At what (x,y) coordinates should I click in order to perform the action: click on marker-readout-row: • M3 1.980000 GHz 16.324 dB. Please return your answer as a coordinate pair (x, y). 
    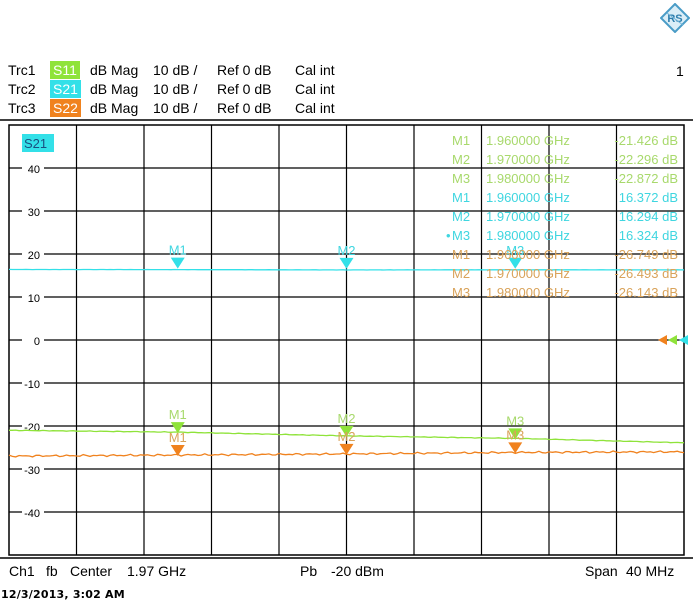
    Looking at the image, I should click on (562, 235).